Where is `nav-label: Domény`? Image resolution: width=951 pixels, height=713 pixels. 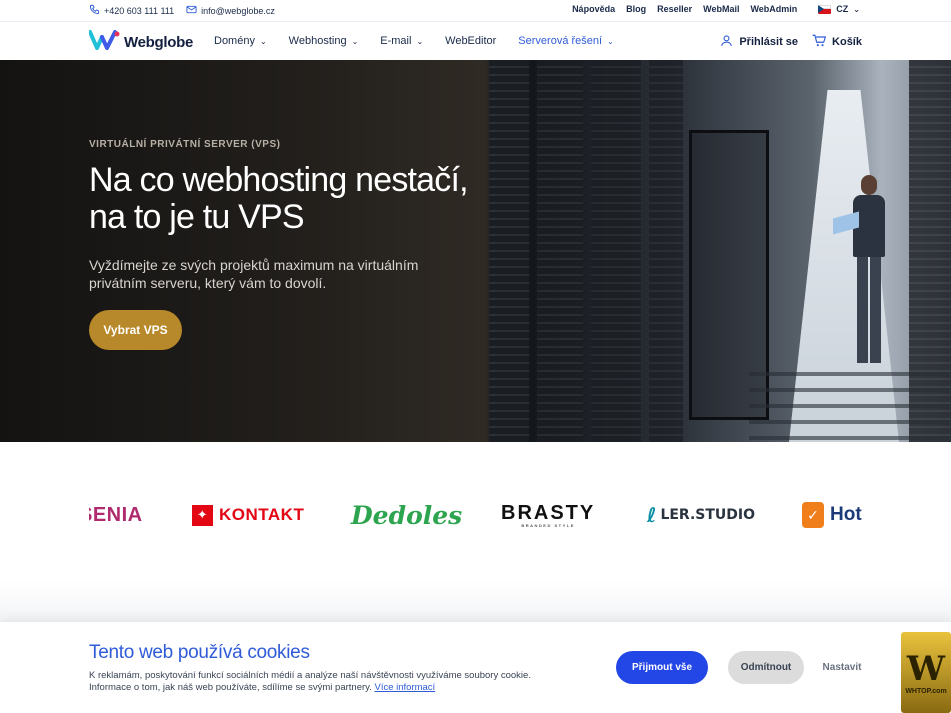
nav-label: Domény is located at coordinates (234, 41).